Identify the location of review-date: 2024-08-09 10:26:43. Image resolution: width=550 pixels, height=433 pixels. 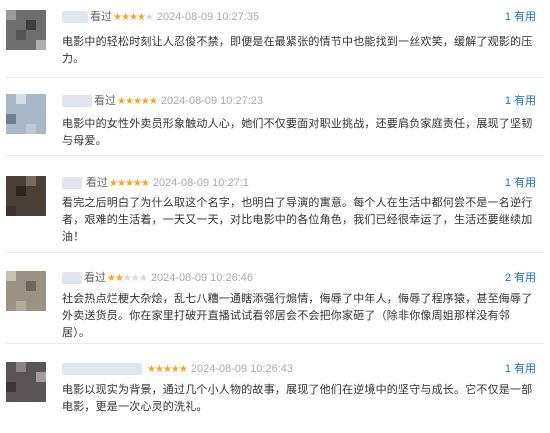
(241, 369).